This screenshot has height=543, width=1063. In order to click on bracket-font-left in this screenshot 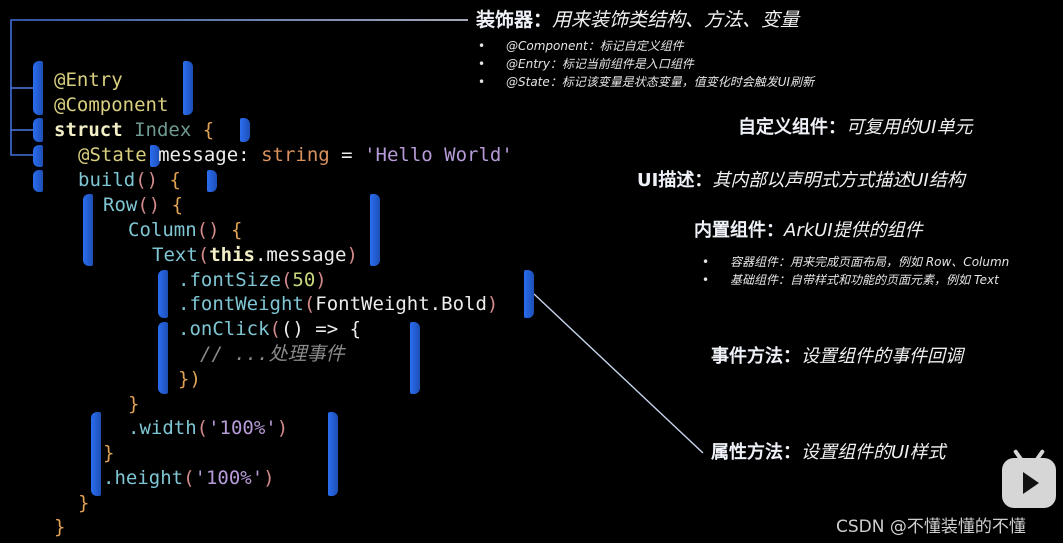, I will do `click(163, 294)`.